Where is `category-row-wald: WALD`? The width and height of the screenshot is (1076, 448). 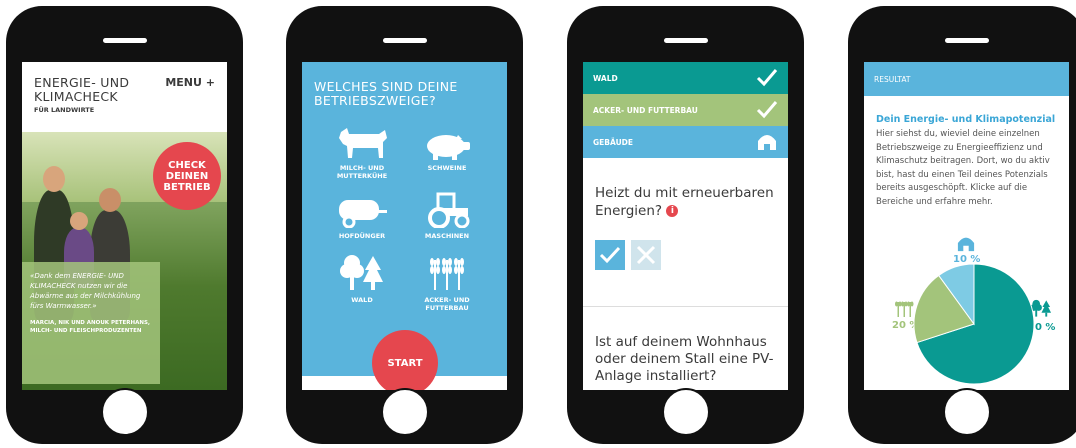
category-row-wald: WALD is located at coordinates (685, 78).